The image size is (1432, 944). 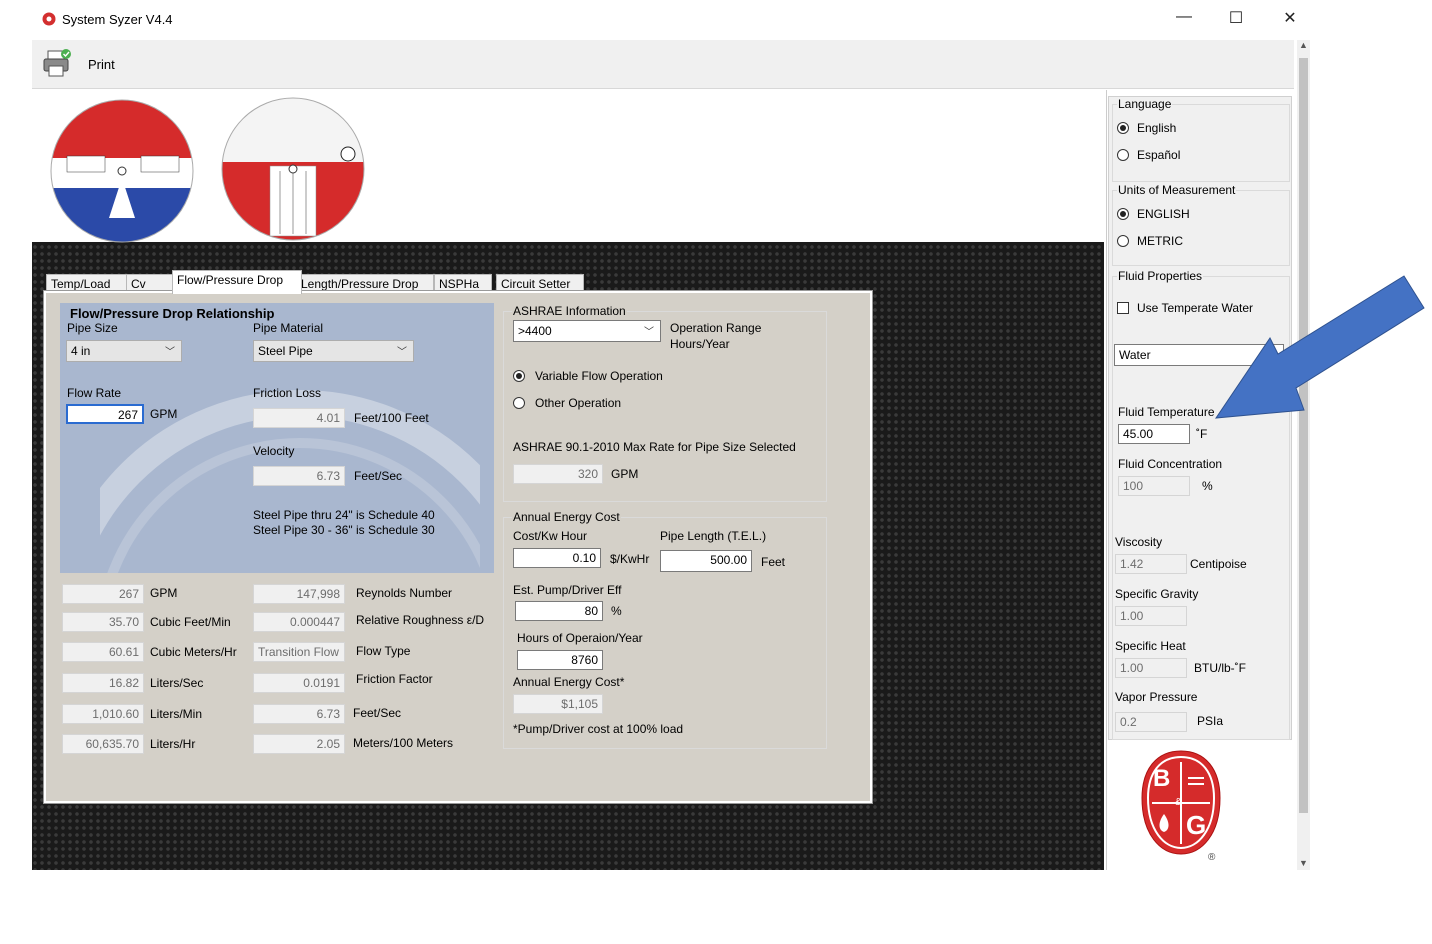 What do you see at coordinates (164, 414) in the screenshot?
I see `flow-rate-unit: GPM` at bounding box center [164, 414].